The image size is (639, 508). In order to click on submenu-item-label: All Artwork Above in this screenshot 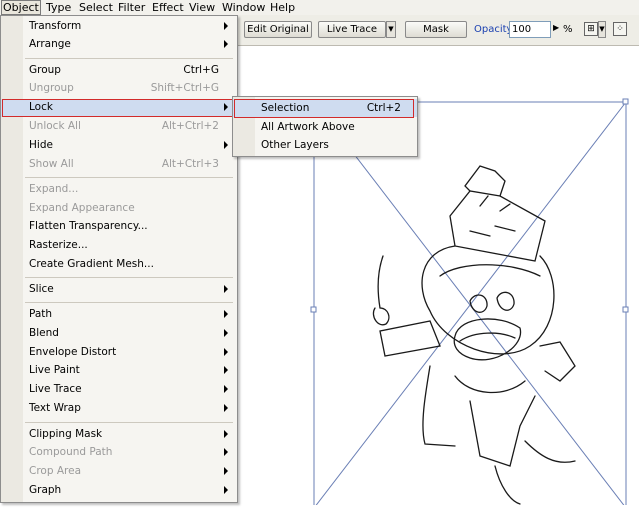, I will do `click(308, 127)`.